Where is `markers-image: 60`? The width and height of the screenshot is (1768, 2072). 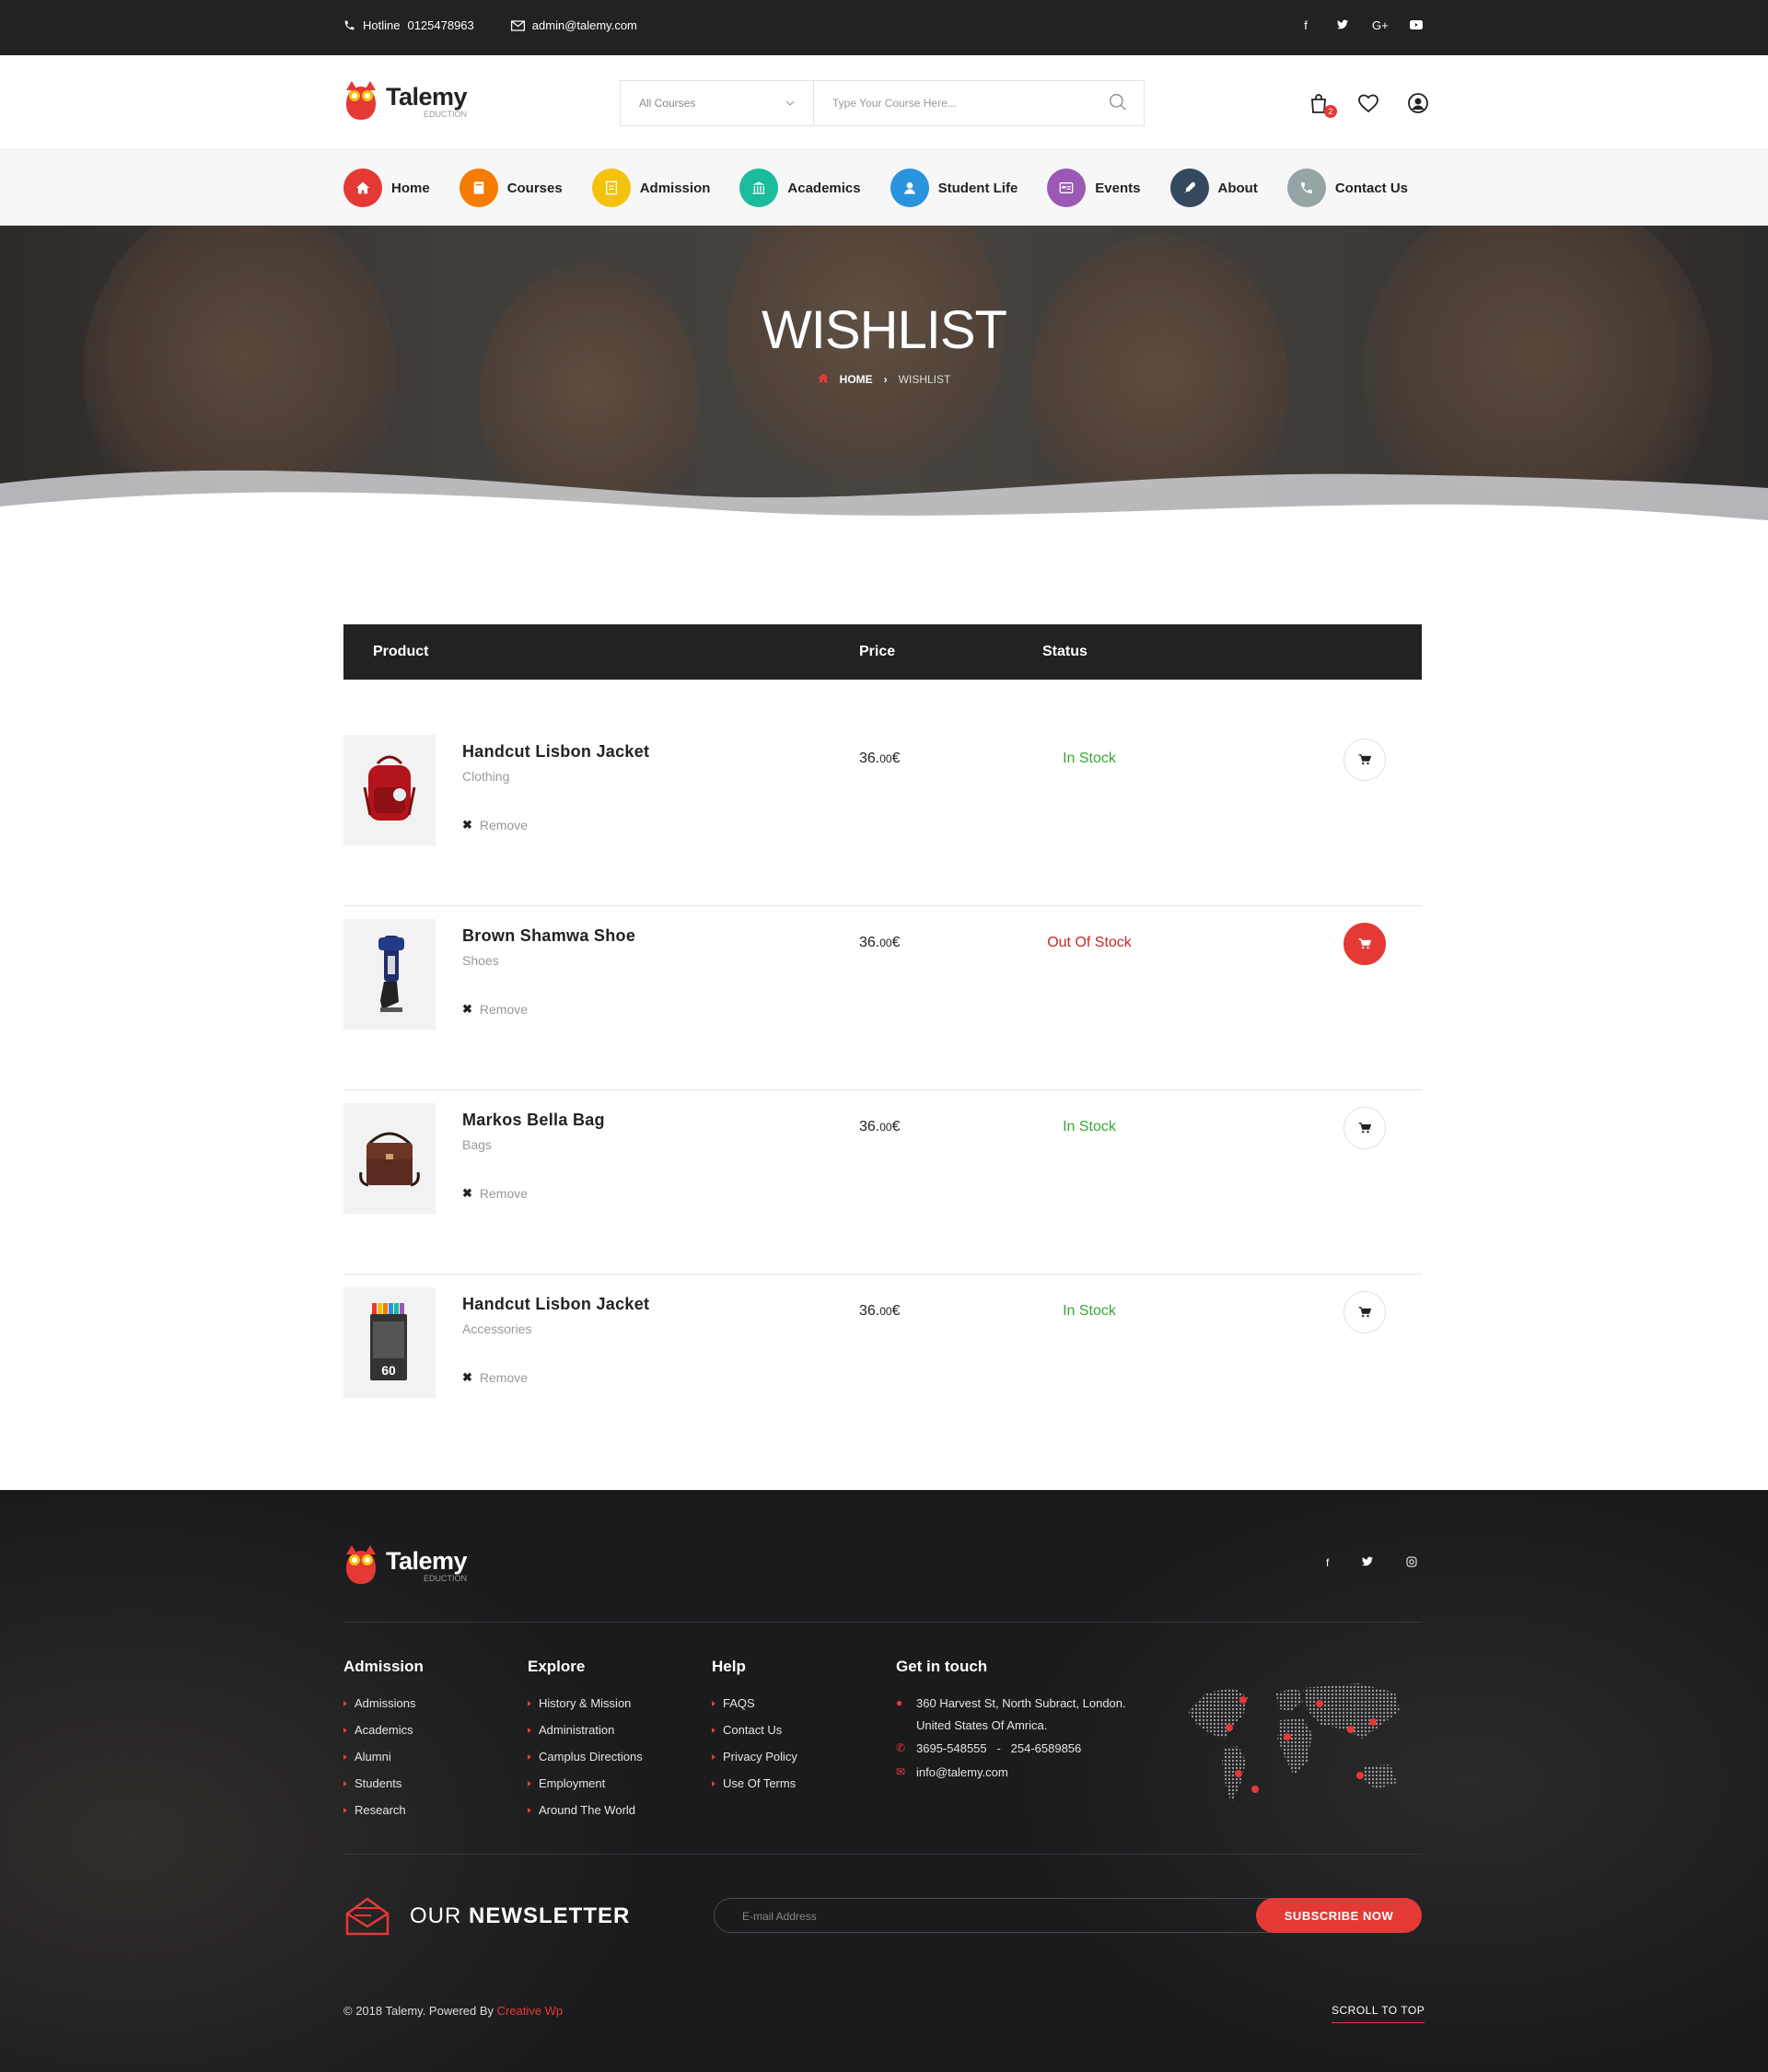
markers-image: 60 is located at coordinates (389, 1342).